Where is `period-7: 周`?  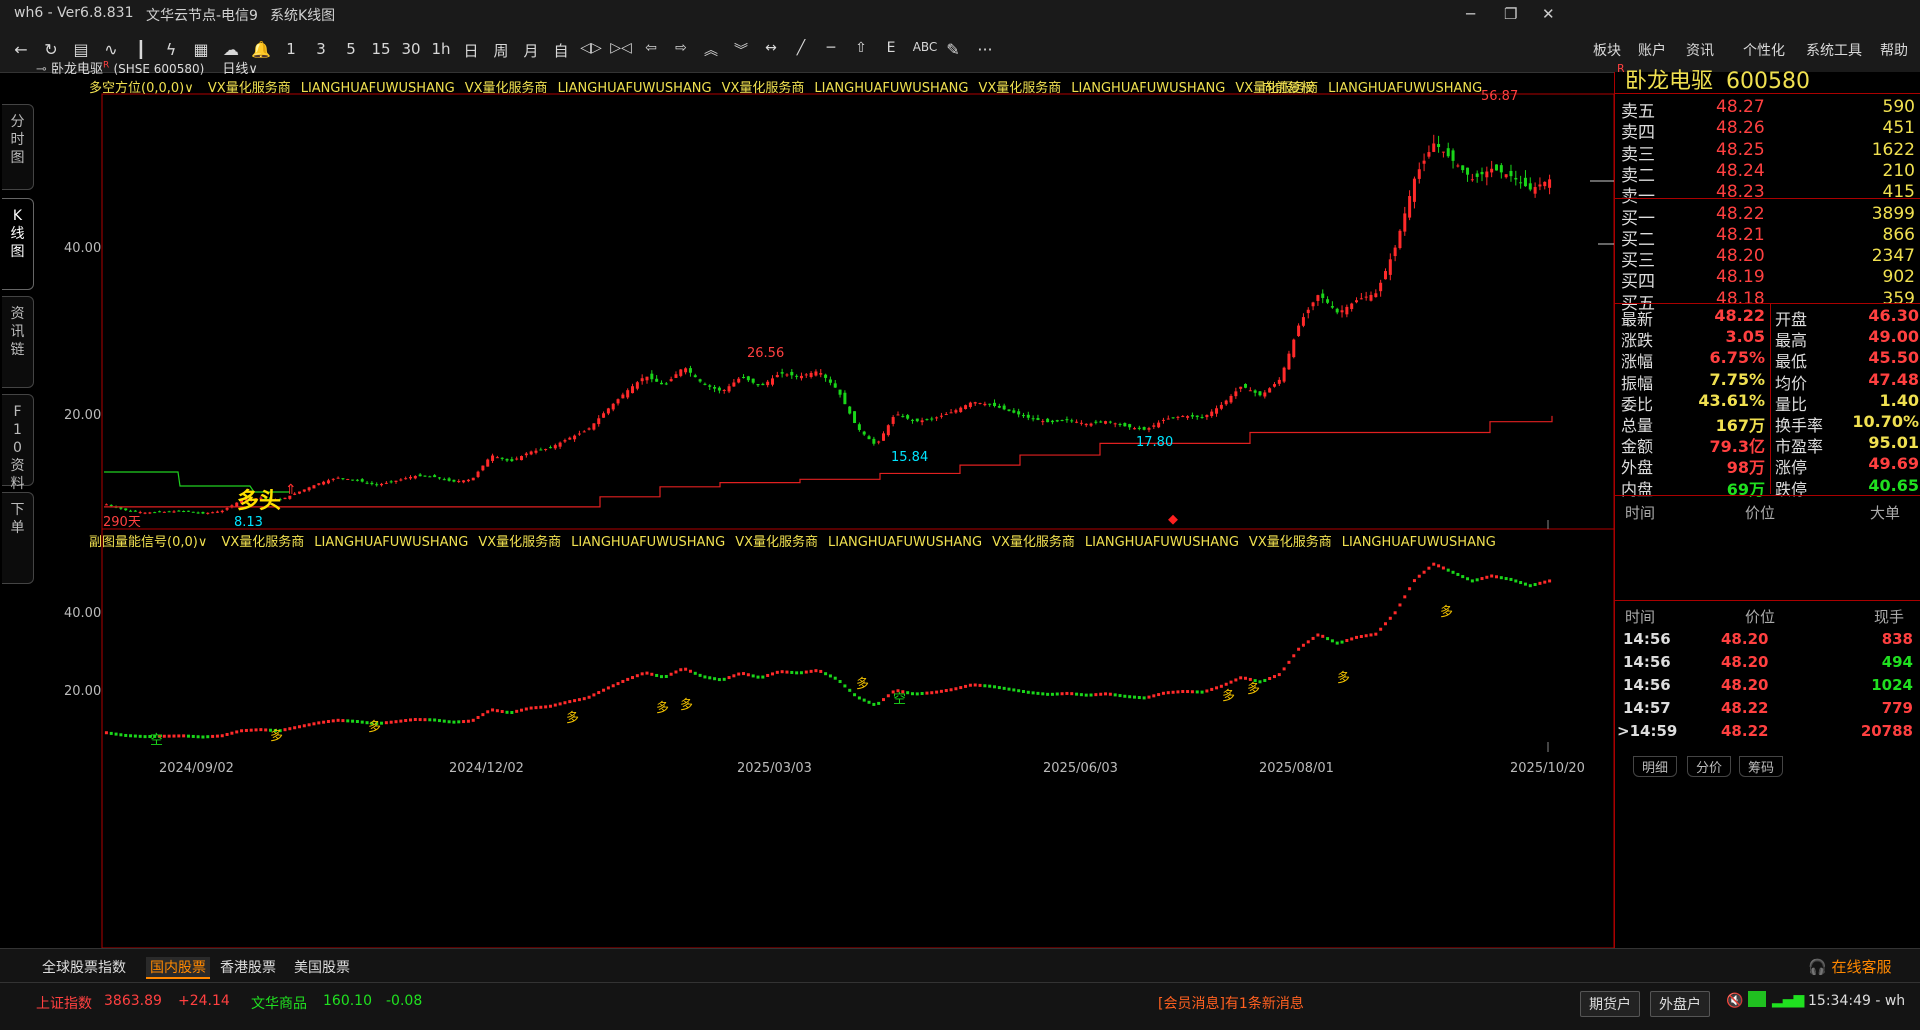 period-7: 周 is located at coordinates (501, 50).